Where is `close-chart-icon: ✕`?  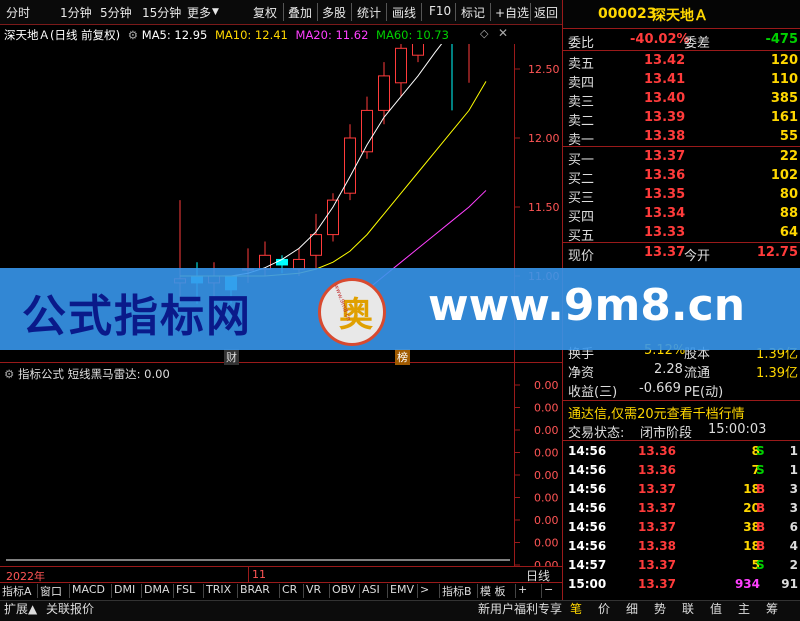 close-chart-icon: ✕ is located at coordinates (503, 33).